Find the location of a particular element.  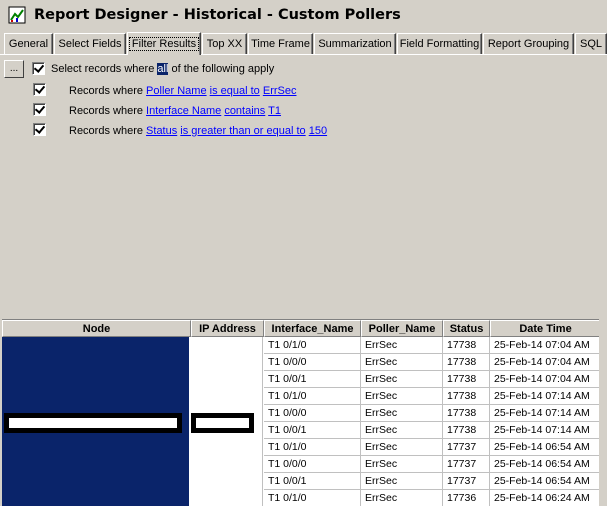

rule-3-checkbox is located at coordinates (39, 129).